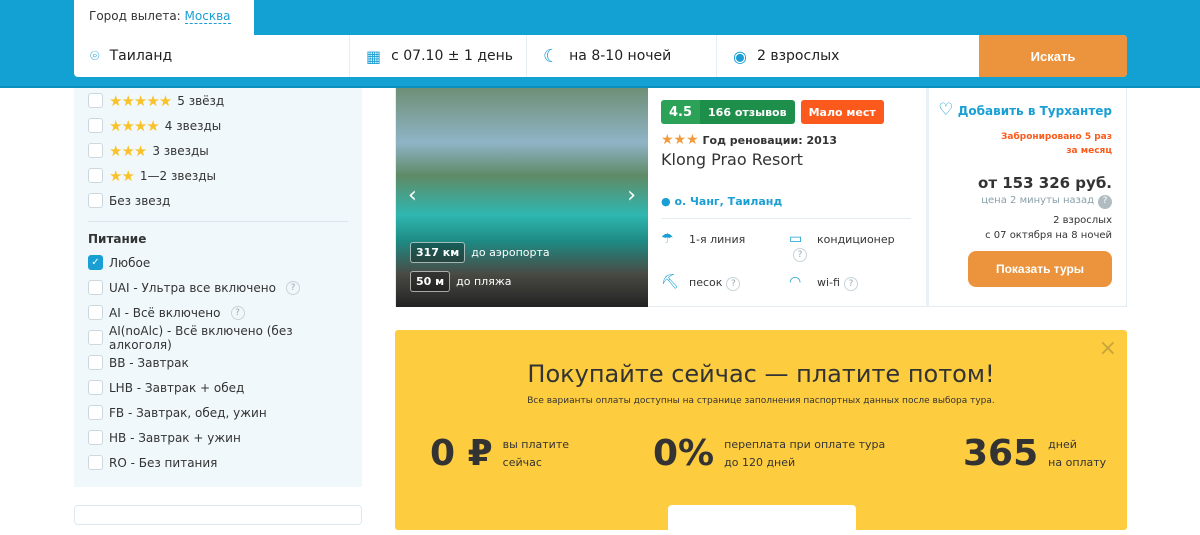 The image size is (1200, 535). What do you see at coordinates (140, 100) in the screenshot?
I see `star-icons: ★★★★★` at bounding box center [140, 100].